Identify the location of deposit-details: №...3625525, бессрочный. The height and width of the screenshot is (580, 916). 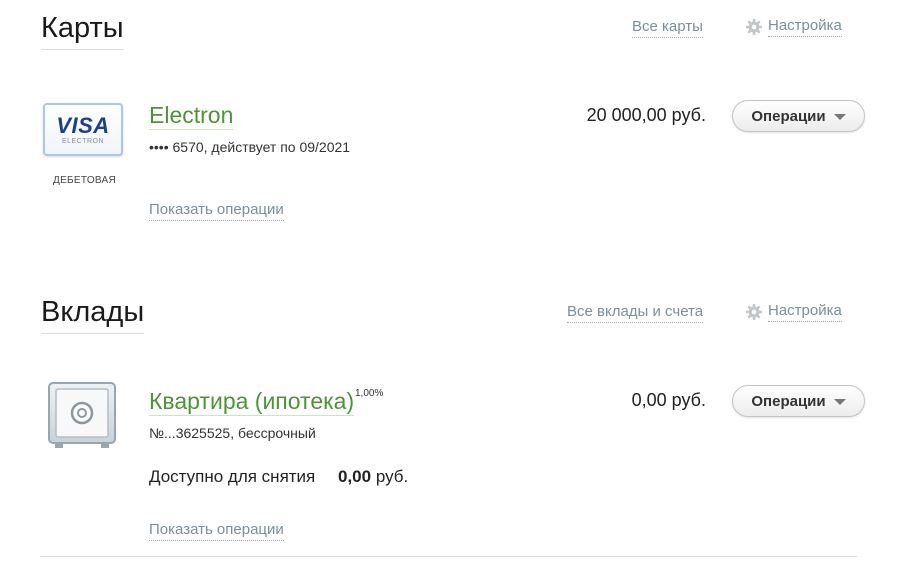
(232, 433).